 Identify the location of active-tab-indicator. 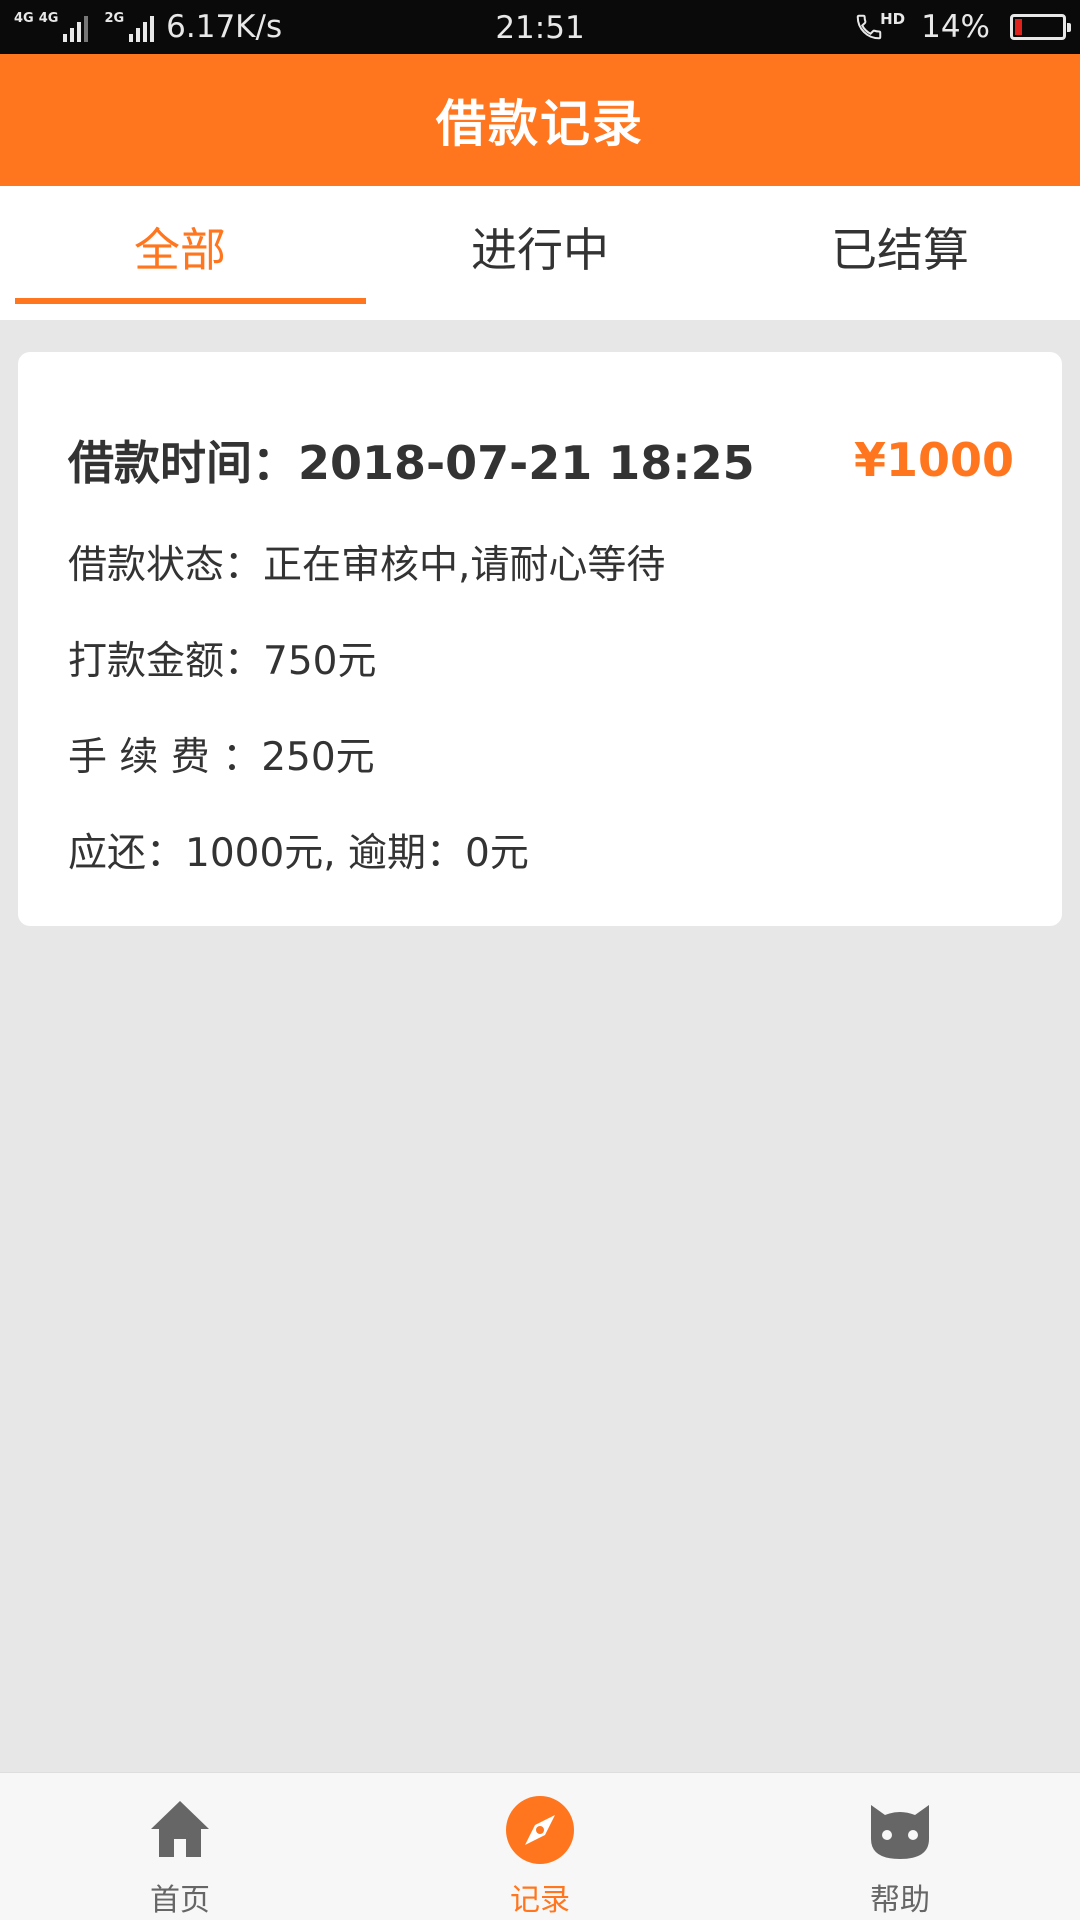
(190, 301).